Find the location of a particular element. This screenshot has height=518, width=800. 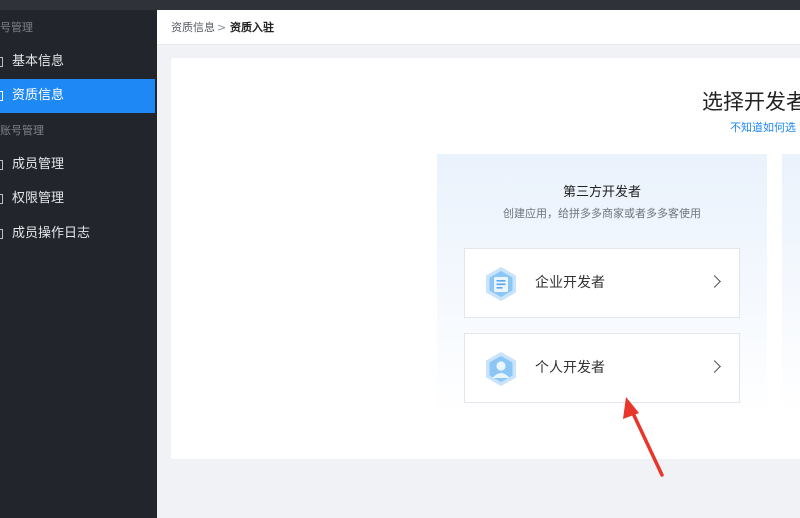

sidebar-item-label: 成员操作日志 is located at coordinates (51, 233).